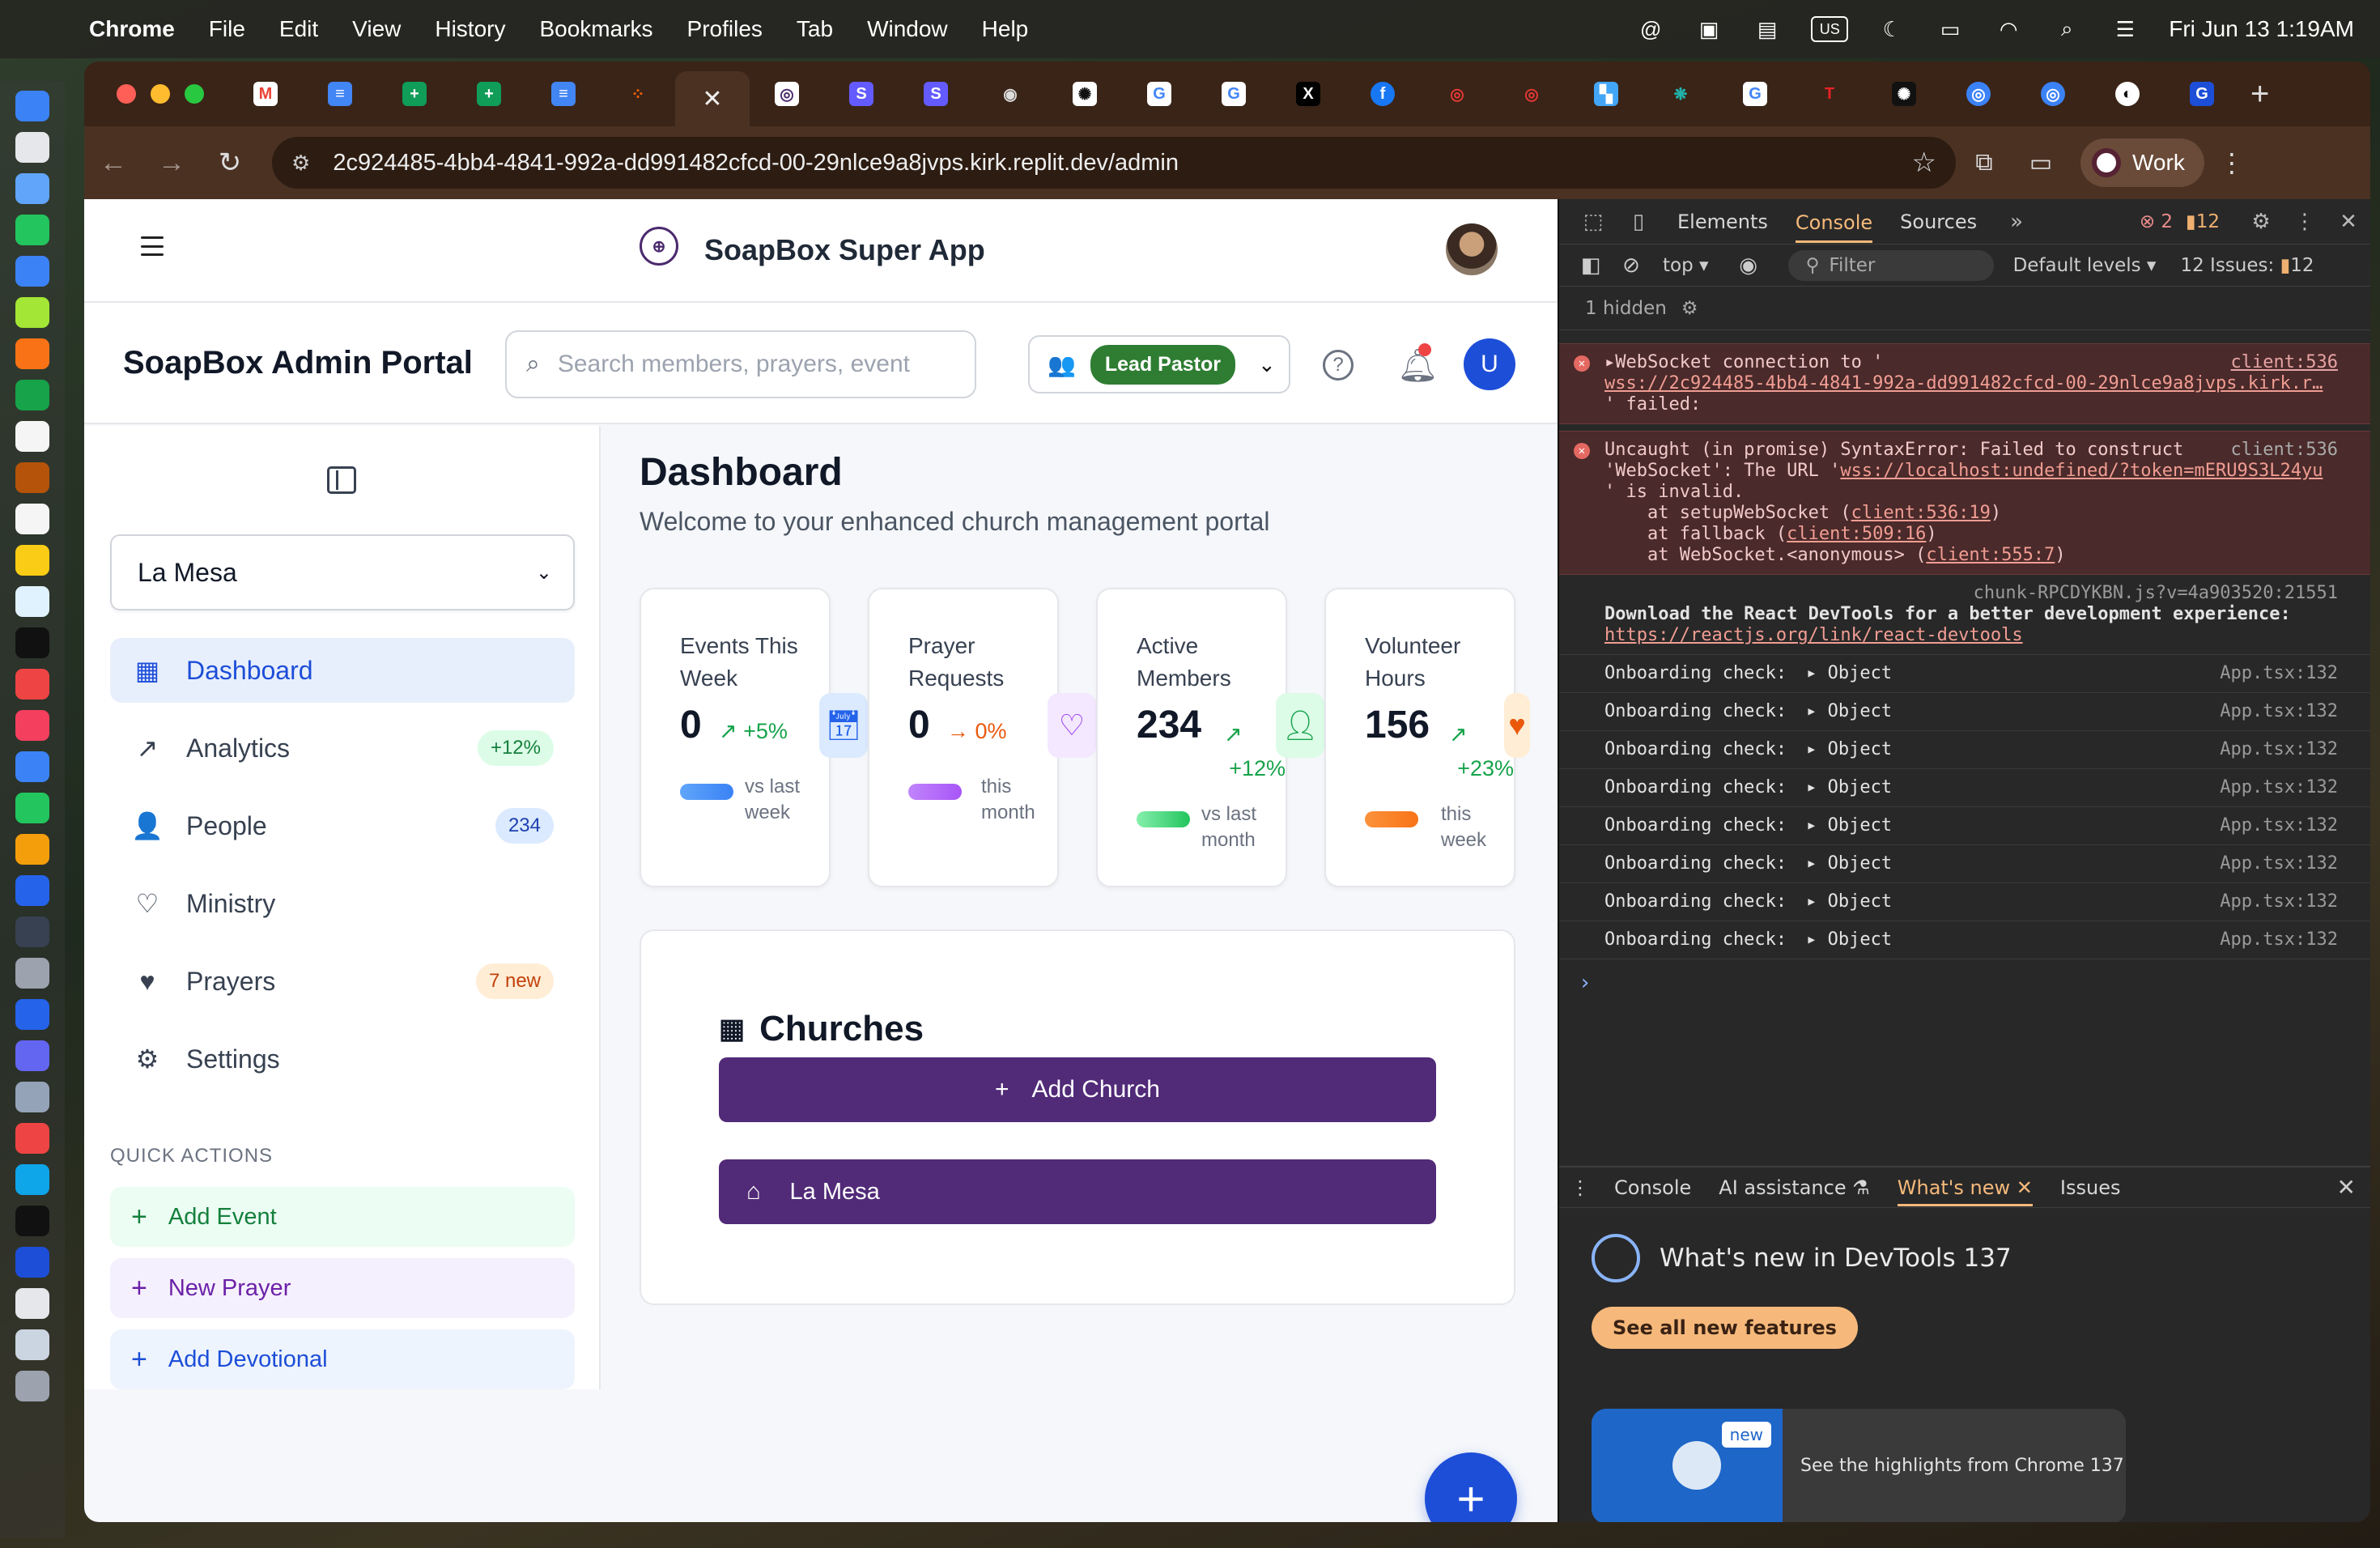 The height and width of the screenshot is (1548, 2380). What do you see at coordinates (195, 94) in the screenshot?
I see `zoom-window-button` at bounding box center [195, 94].